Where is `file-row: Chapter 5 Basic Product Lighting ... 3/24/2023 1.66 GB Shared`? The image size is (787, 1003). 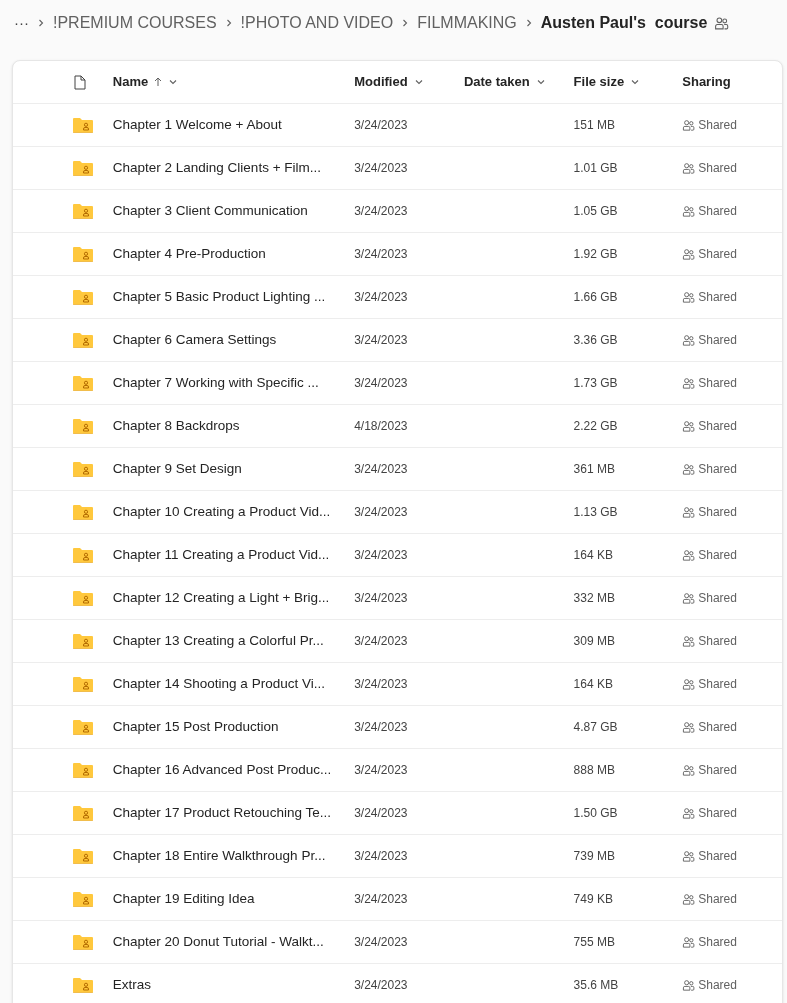
file-row: Chapter 5 Basic Product Lighting ... 3/24/2023 1.66 GB Shared is located at coordinates (397, 297).